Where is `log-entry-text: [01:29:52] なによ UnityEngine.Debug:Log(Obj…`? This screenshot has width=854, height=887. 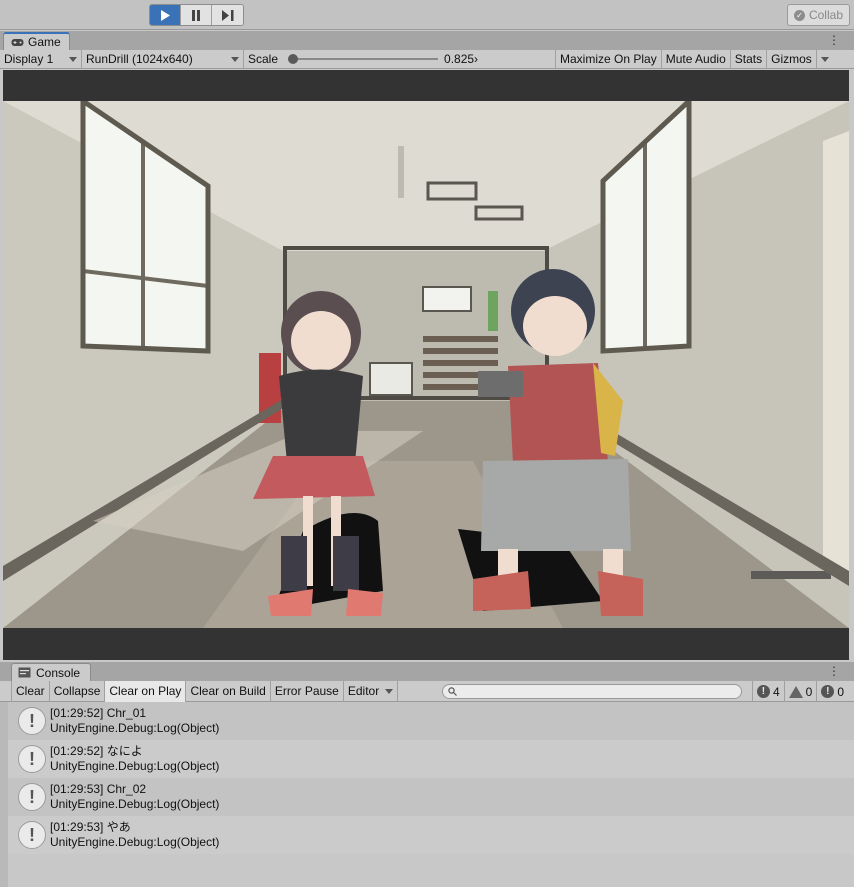
log-entry-text: [01:29:52] なによ UnityEngine.Debug:Log(Obj… is located at coordinates (134, 759).